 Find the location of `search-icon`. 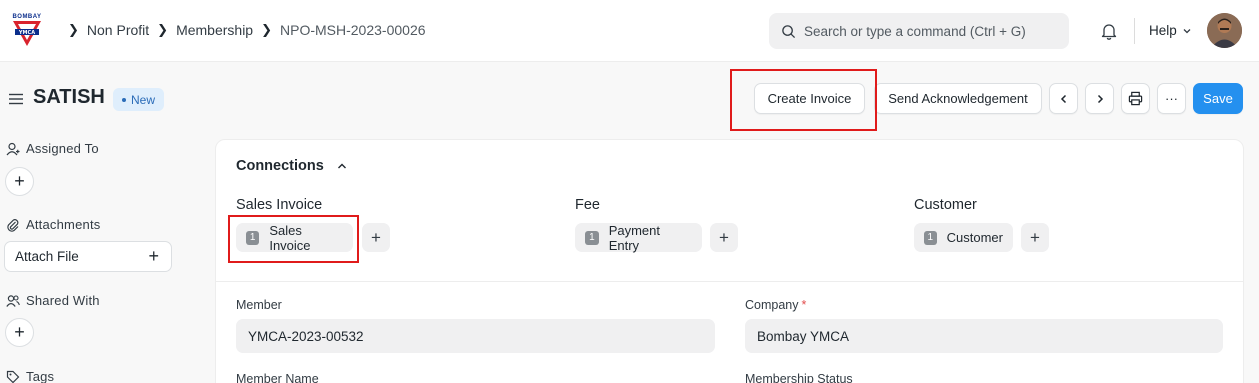

search-icon is located at coordinates (789, 31).